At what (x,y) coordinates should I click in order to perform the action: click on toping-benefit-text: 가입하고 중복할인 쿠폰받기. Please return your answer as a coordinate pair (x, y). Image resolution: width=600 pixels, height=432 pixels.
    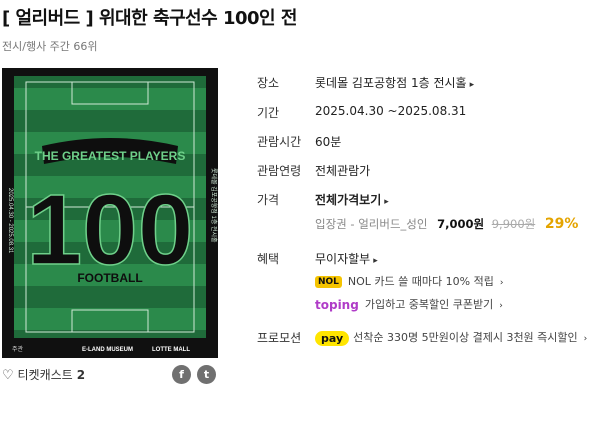
    Looking at the image, I should click on (429, 304).